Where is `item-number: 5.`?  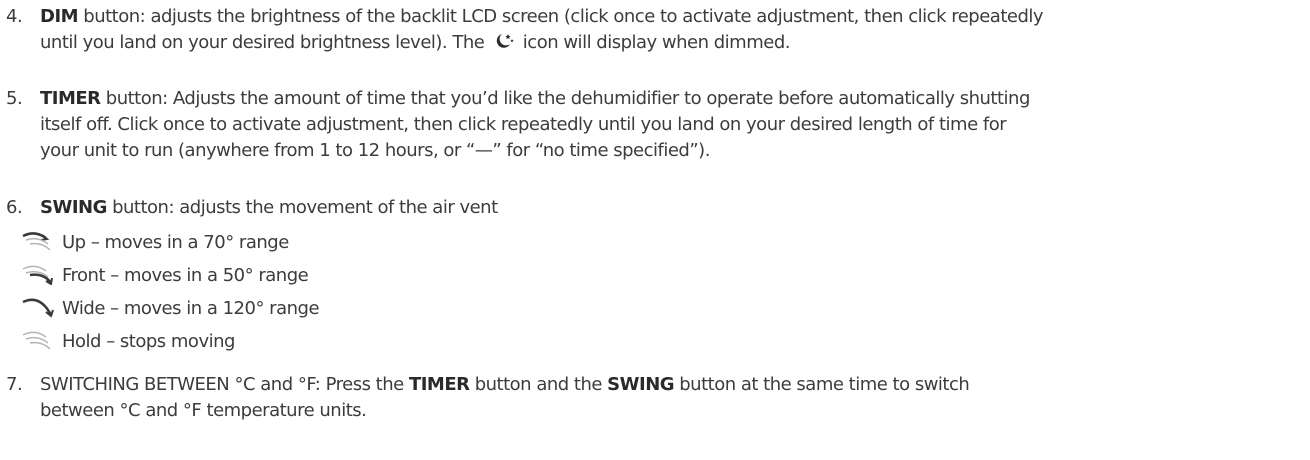
item-number: 5. is located at coordinates (14, 98).